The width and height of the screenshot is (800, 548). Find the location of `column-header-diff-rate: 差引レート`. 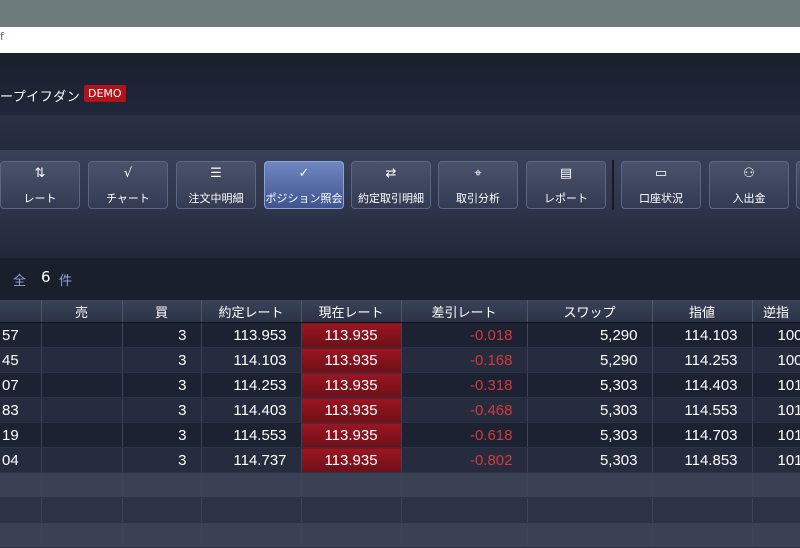

column-header-diff-rate: 差引レート is located at coordinates (464, 311).